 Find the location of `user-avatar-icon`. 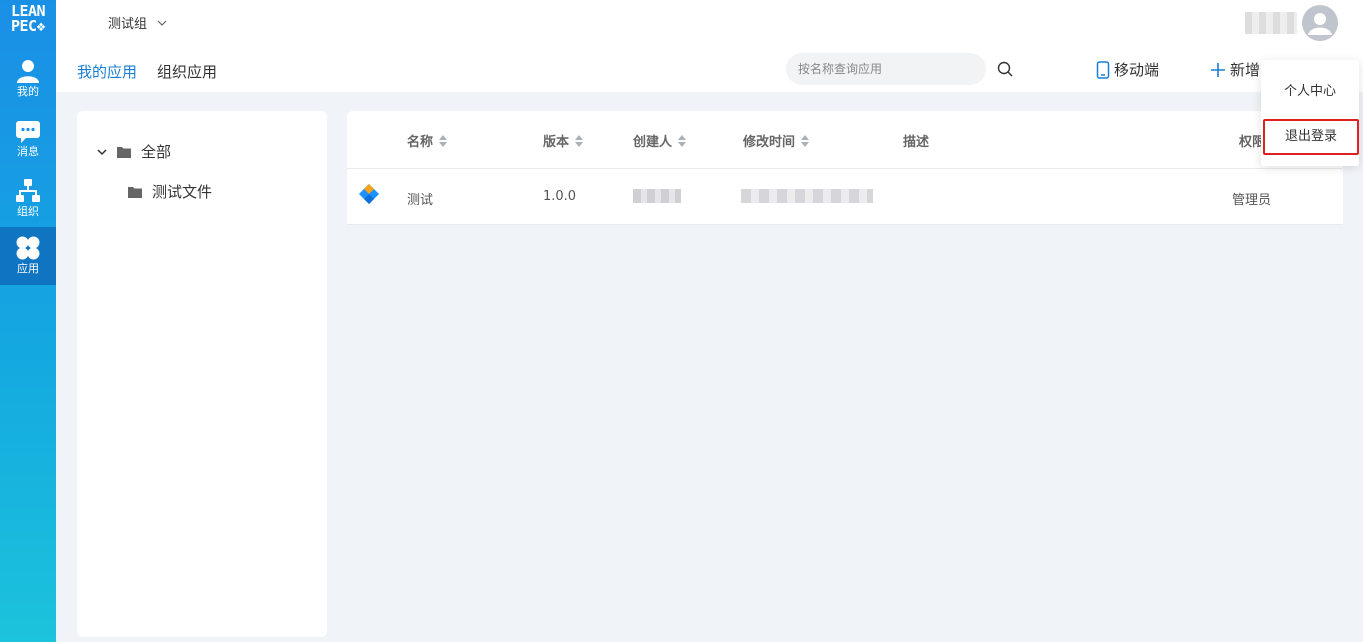

user-avatar-icon is located at coordinates (1320, 24).